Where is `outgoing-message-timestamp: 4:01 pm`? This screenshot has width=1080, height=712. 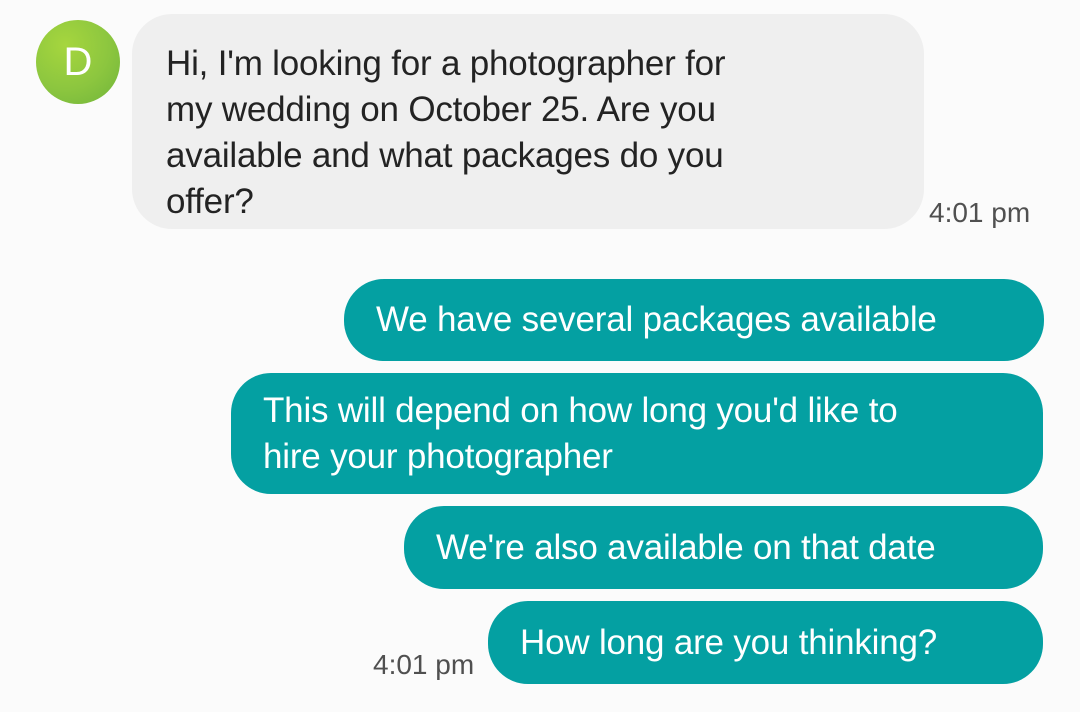
outgoing-message-timestamp: 4:01 pm is located at coordinates (424, 664).